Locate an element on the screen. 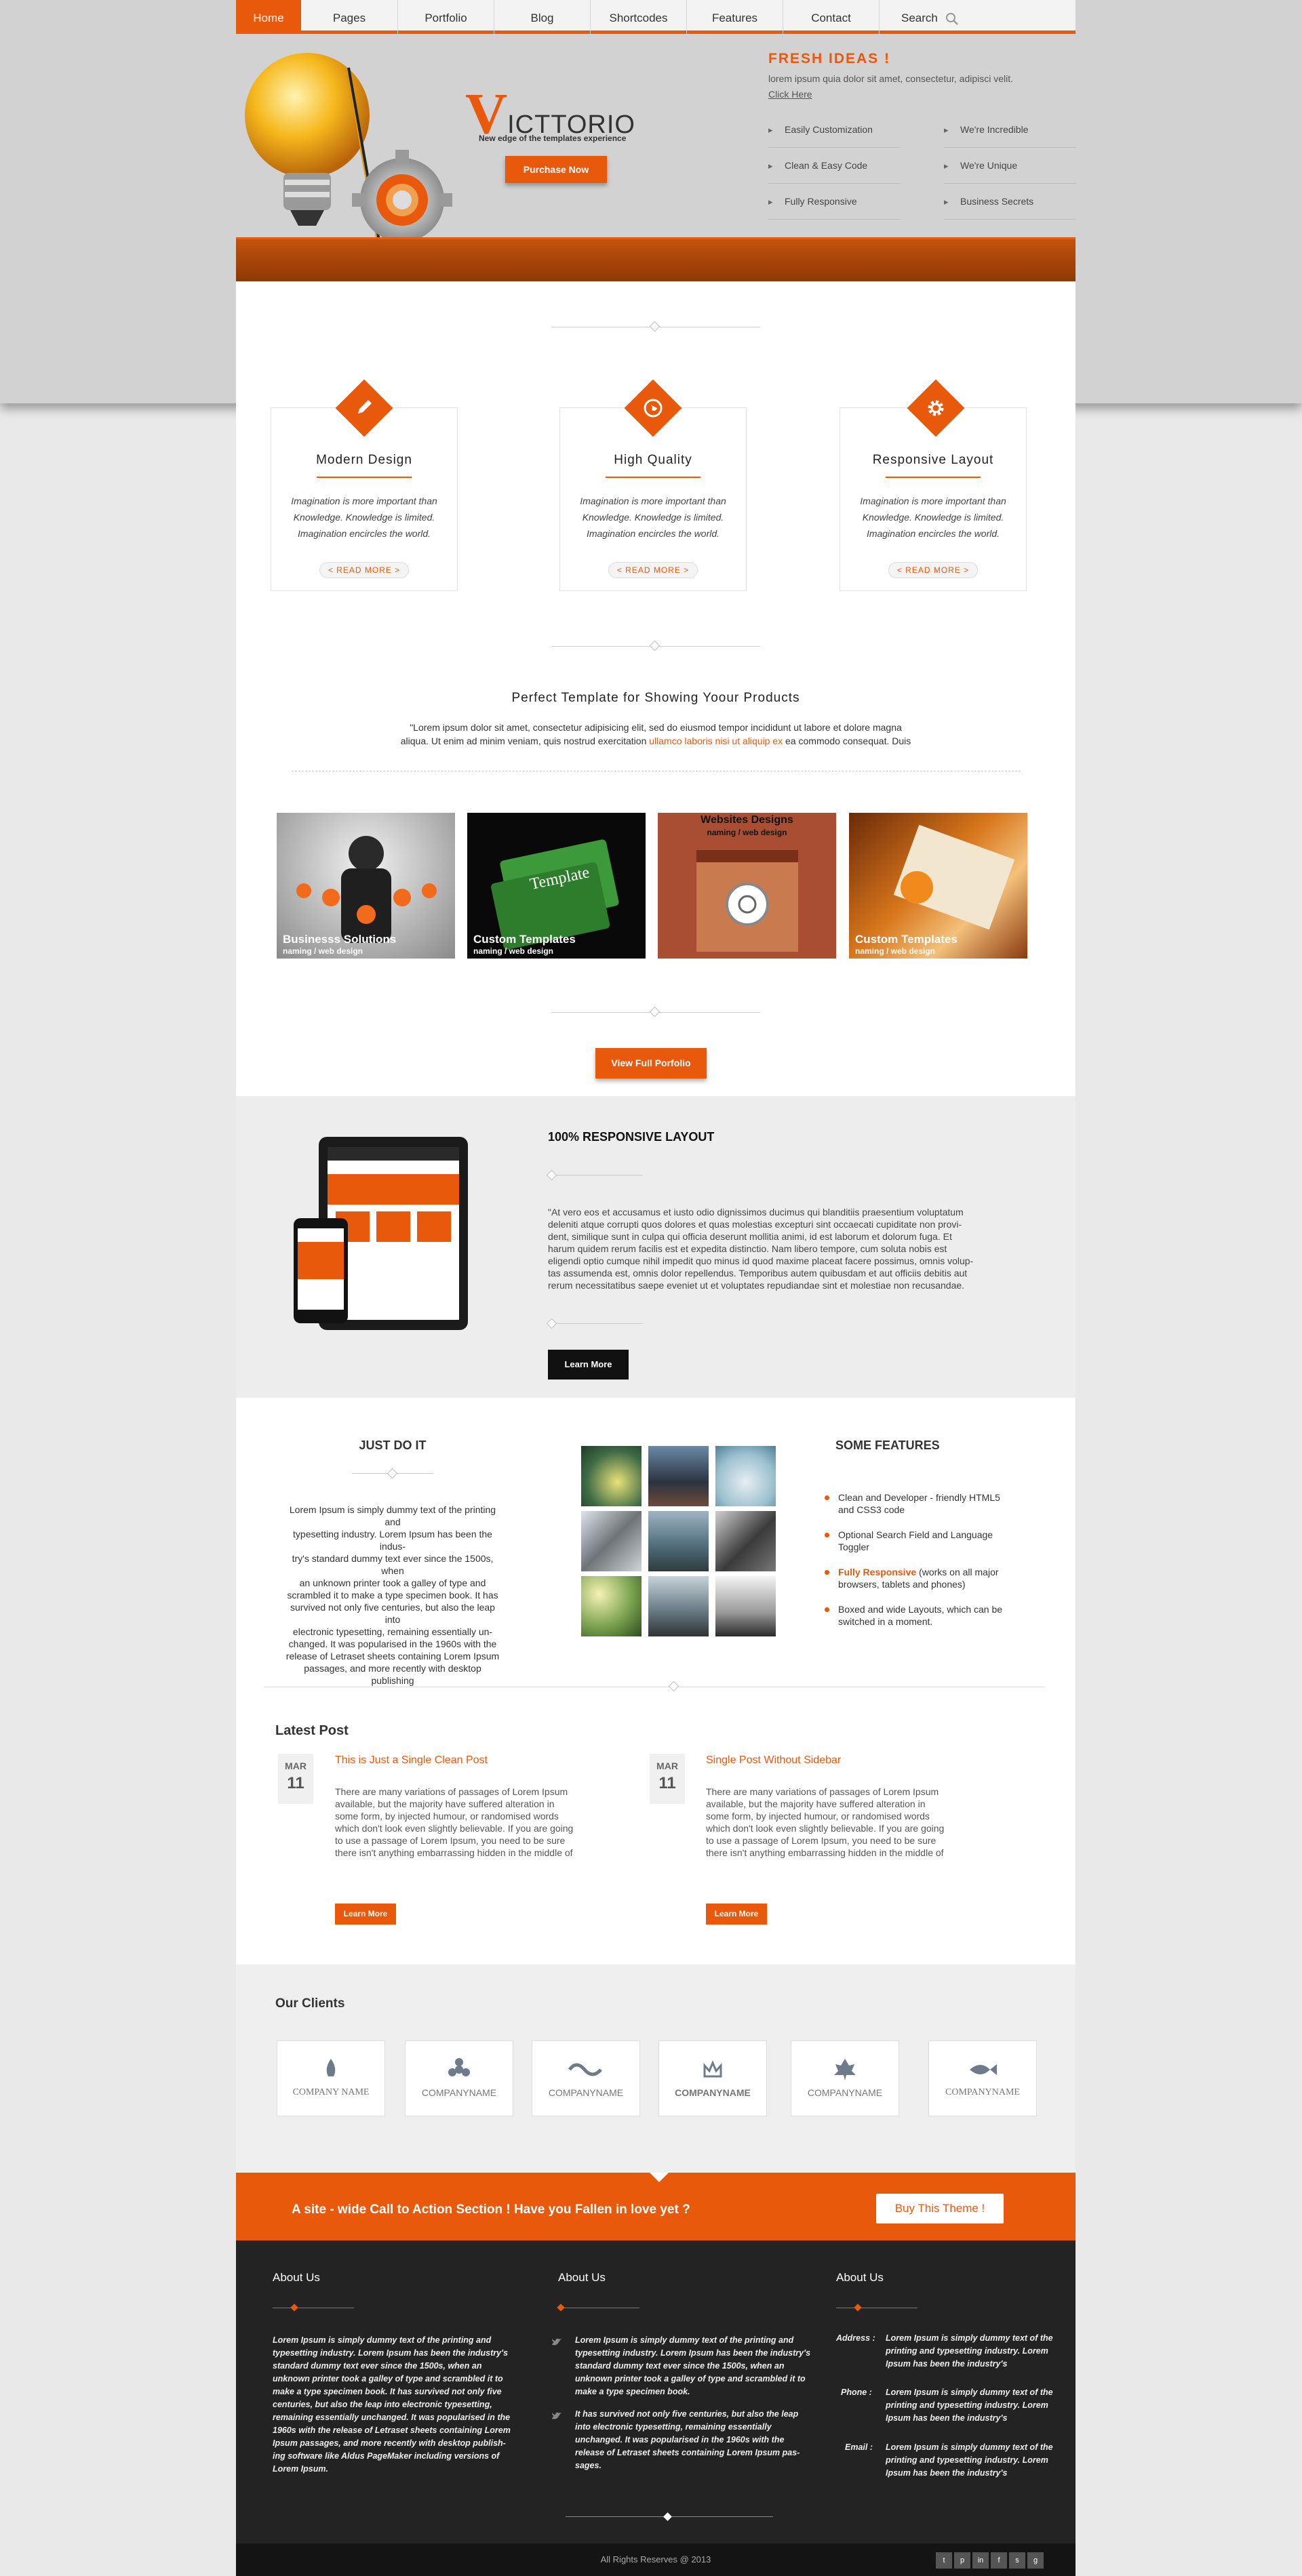 This screenshot has width=1302, height=2576. skype-icon: s is located at coordinates (1017, 2560).